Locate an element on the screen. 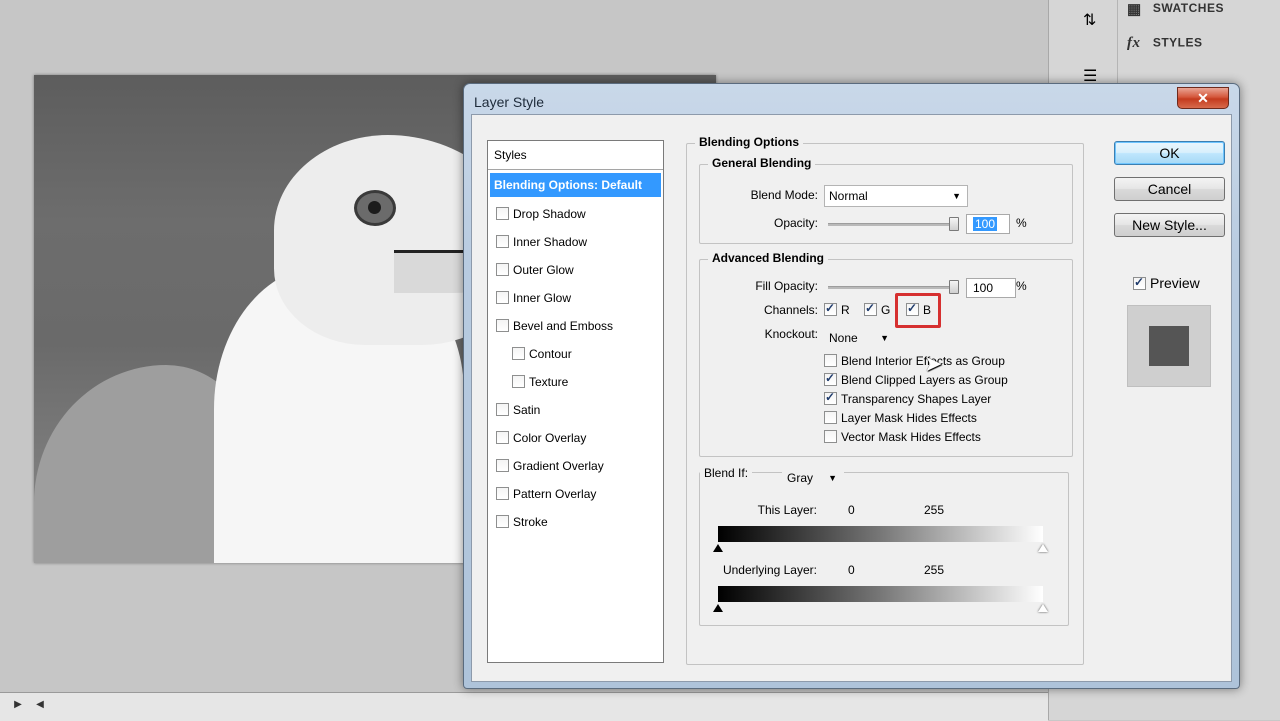 Image resolution: width=1280 pixels, height=721 pixels. style-item-outer-glow: Outer Glow is located at coordinates (575, 270).